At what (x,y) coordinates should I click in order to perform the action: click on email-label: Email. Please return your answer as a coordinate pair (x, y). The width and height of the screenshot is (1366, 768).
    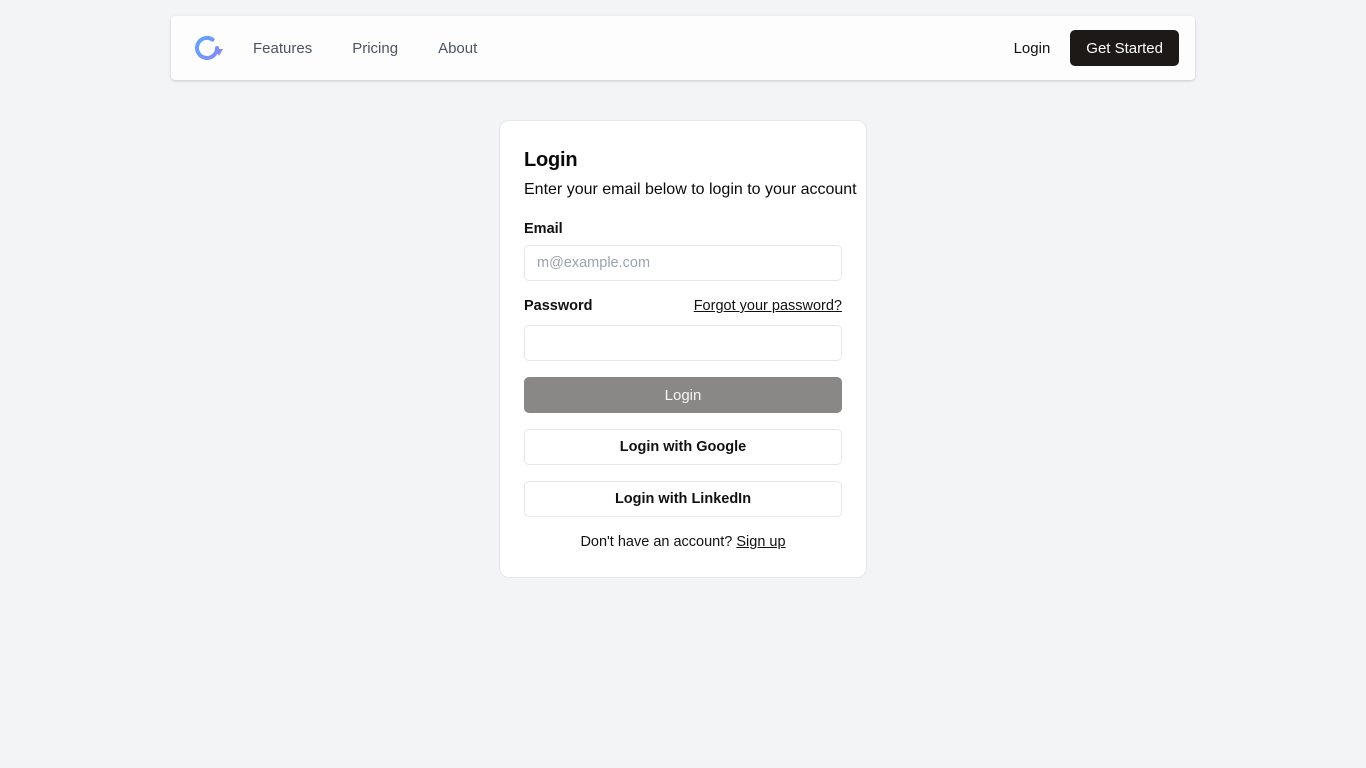
    Looking at the image, I should click on (543, 229).